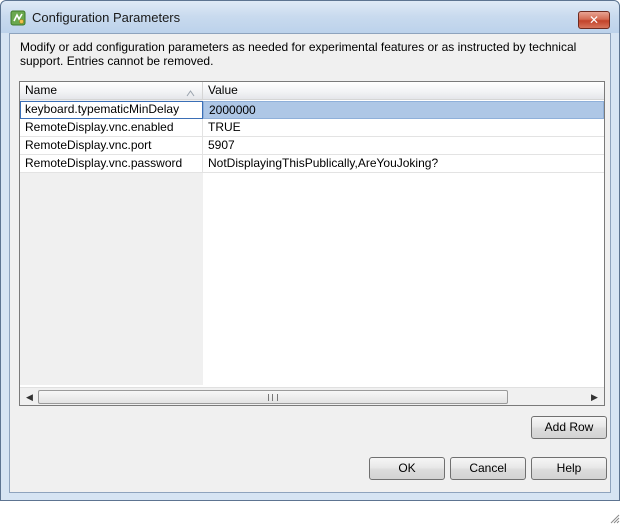 The image size is (620, 527). What do you see at coordinates (569, 468) in the screenshot?
I see `help-button: Help` at bounding box center [569, 468].